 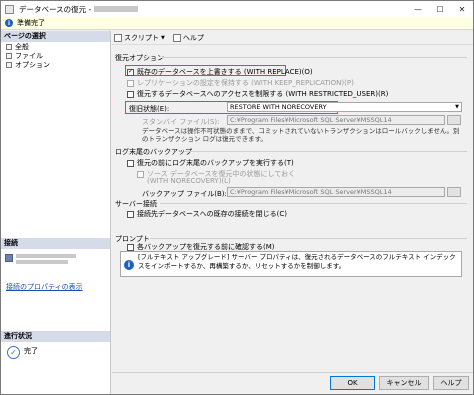 I want to click on recovery-state-value: RESTORE WITH NORECOVERY, so click(x=278, y=107).